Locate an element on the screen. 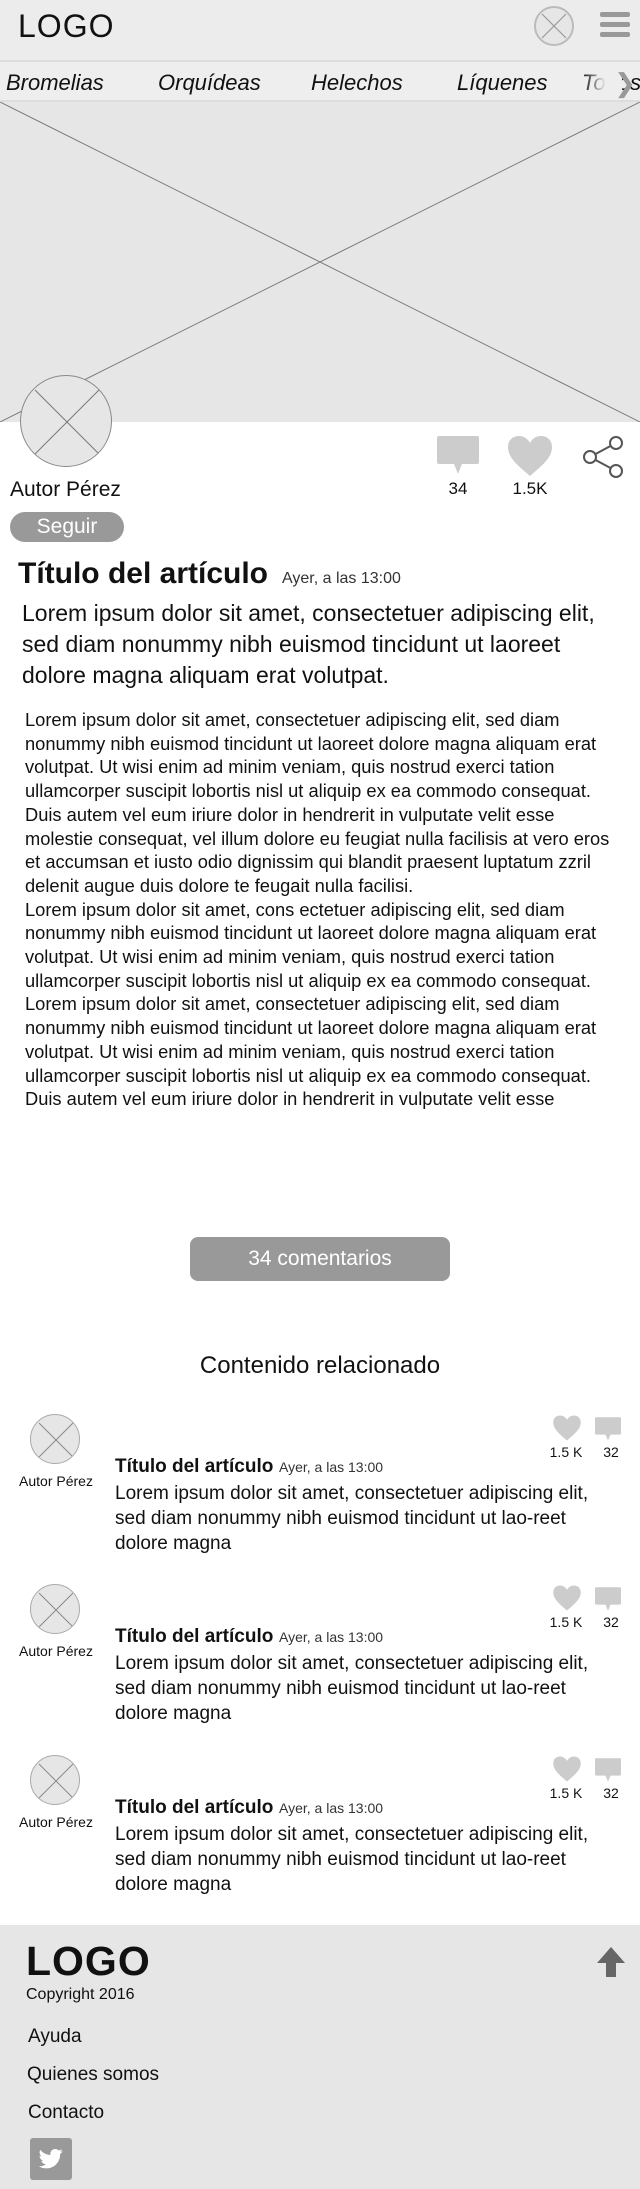 This screenshot has height=2189, width=640. menu-icon is located at coordinates (615, 25).